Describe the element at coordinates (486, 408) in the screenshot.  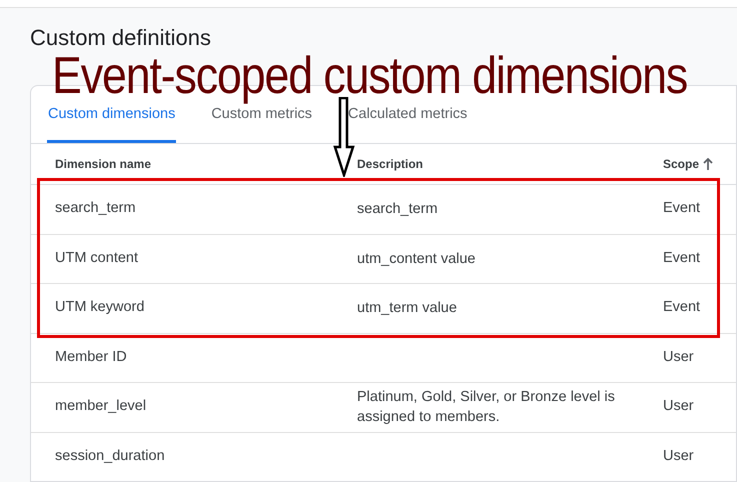
I see `table-cell-text: Platinum, Gold, Silver, or Bronze level is assigned to members.` at that location.